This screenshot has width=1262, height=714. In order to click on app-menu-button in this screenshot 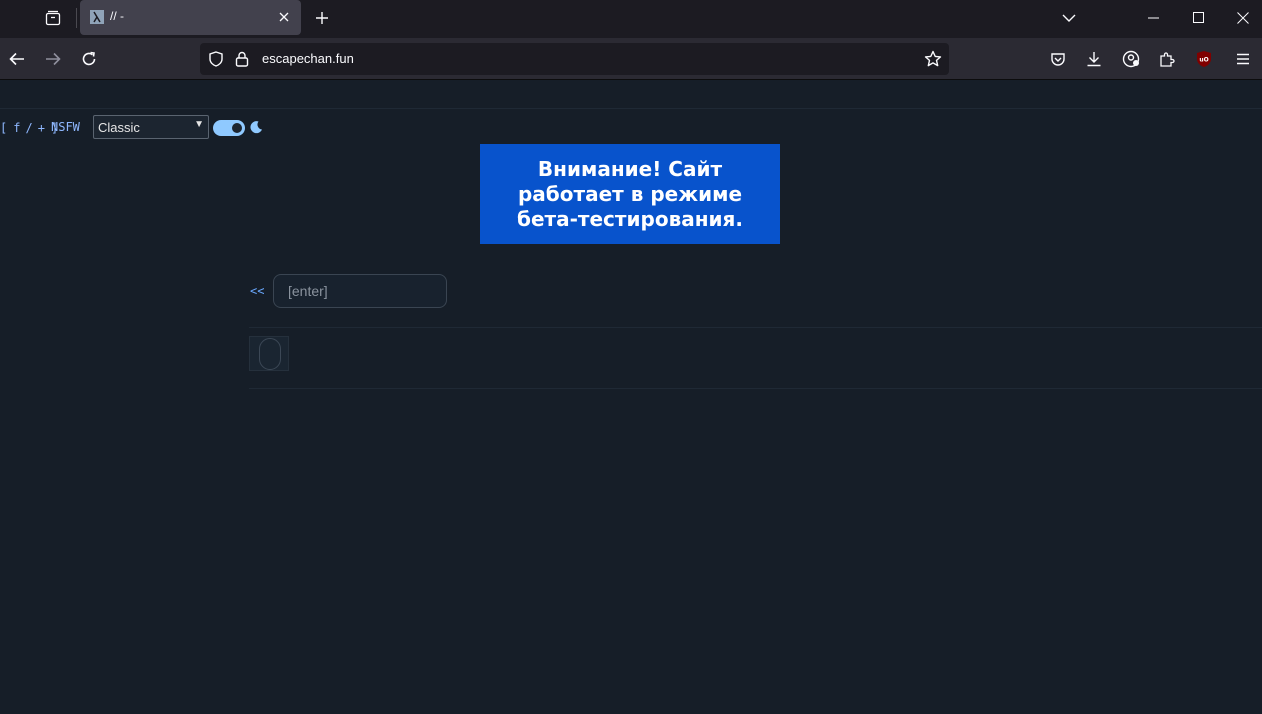, I will do `click(1243, 59)`.